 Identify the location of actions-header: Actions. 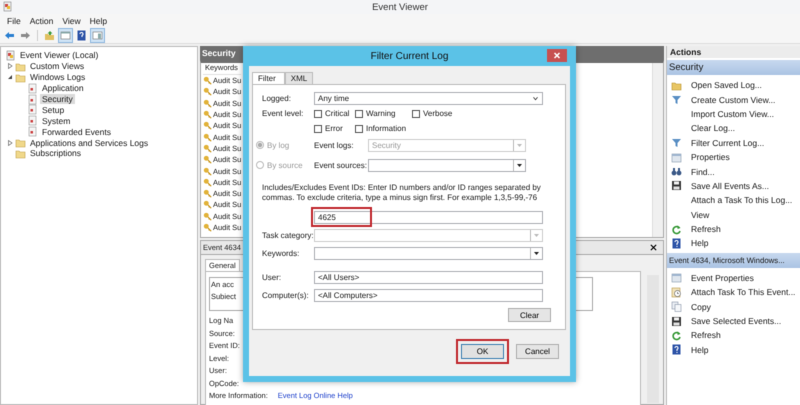
(733, 52).